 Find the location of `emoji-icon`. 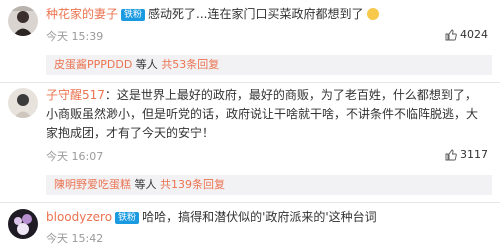

emoji-icon is located at coordinates (373, 14).